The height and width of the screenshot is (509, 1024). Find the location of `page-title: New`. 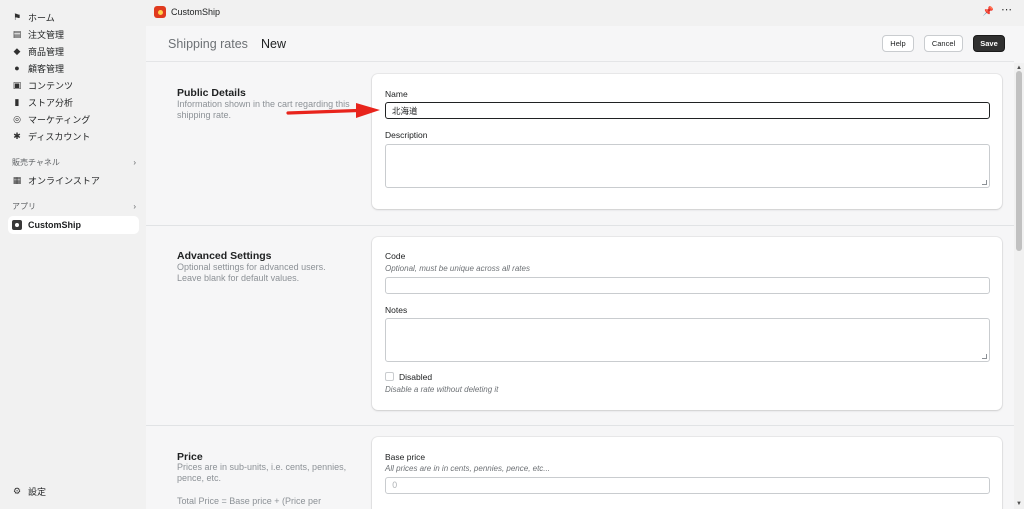

page-title: New is located at coordinates (274, 44).